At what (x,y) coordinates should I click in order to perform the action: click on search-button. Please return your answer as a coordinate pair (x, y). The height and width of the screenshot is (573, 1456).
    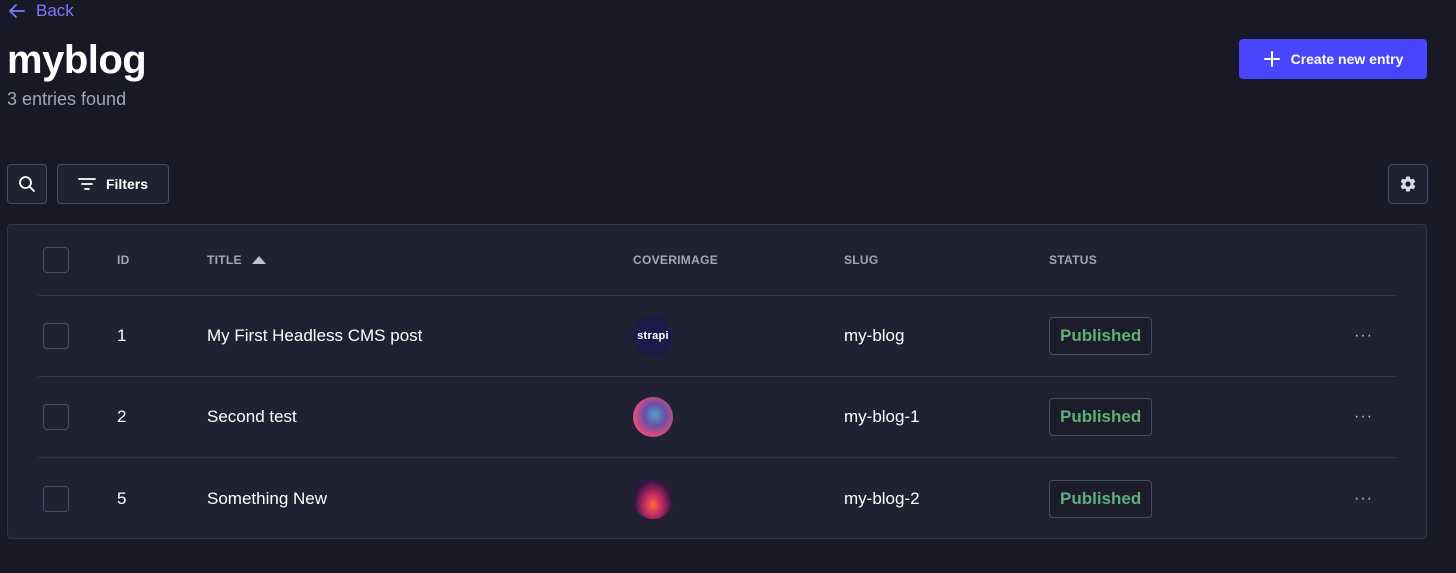
    Looking at the image, I should click on (27, 184).